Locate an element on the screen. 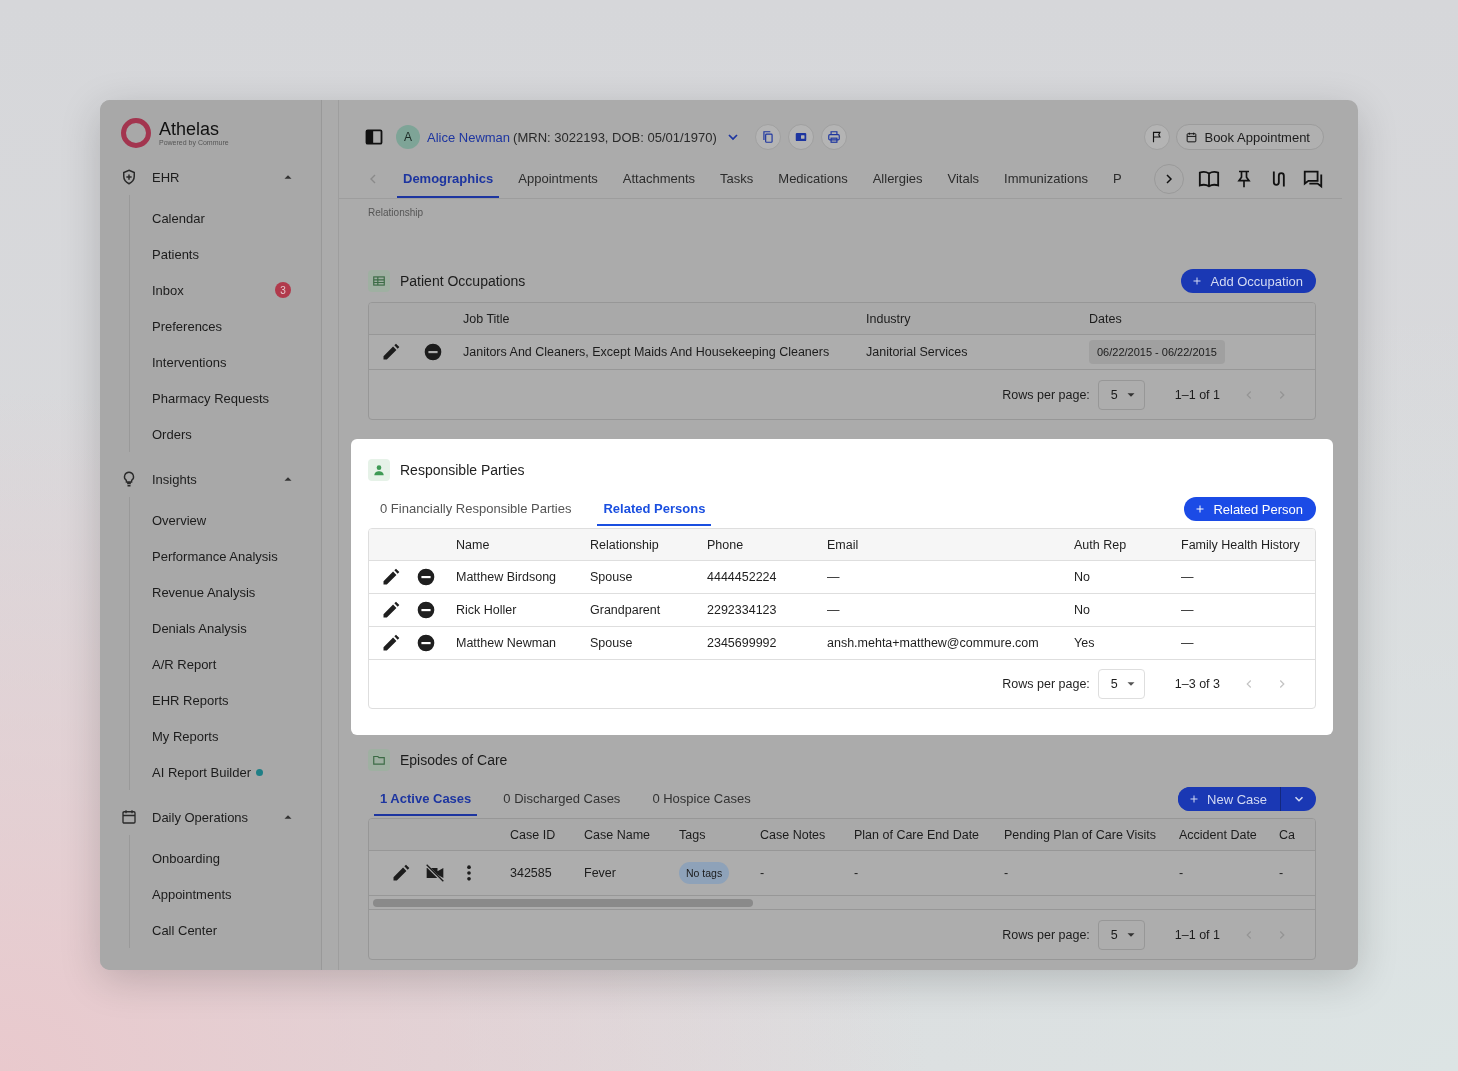 The height and width of the screenshot is (1071, 1458). sidebar-item: Onboarding is located at coordinates (225, 858).